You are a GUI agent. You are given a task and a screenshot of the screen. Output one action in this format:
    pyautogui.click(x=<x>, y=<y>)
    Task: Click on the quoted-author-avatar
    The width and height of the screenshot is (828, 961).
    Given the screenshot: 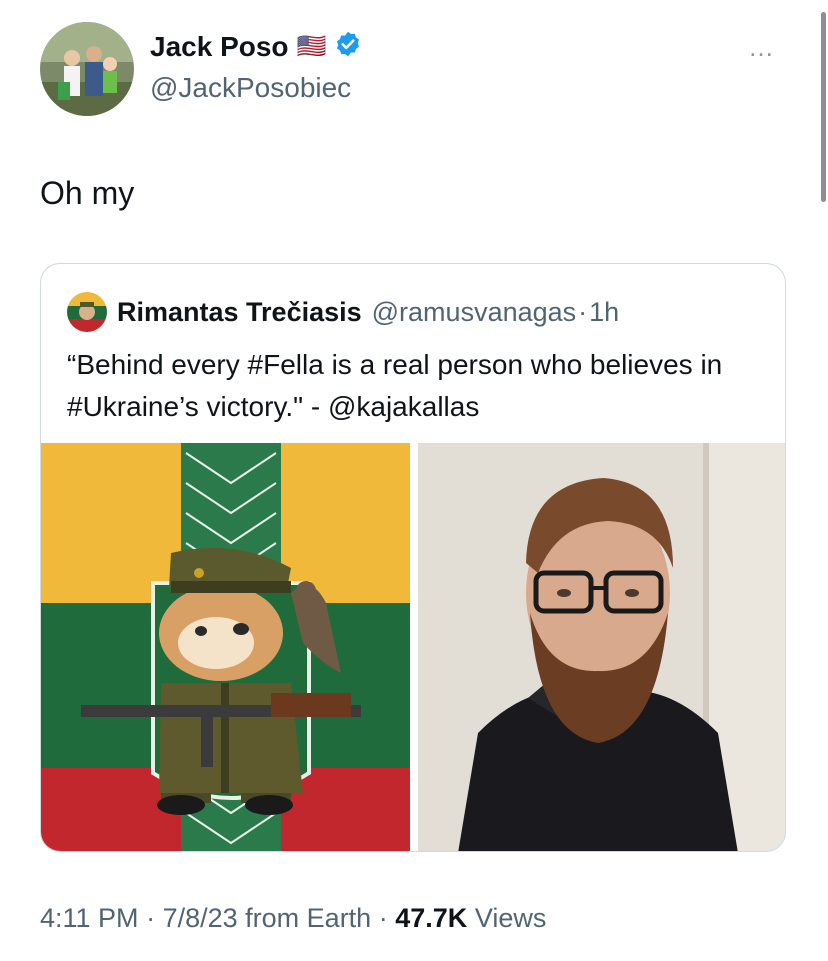 What is the action you would take?
    pyautogui.click(x=87, y=312)
    